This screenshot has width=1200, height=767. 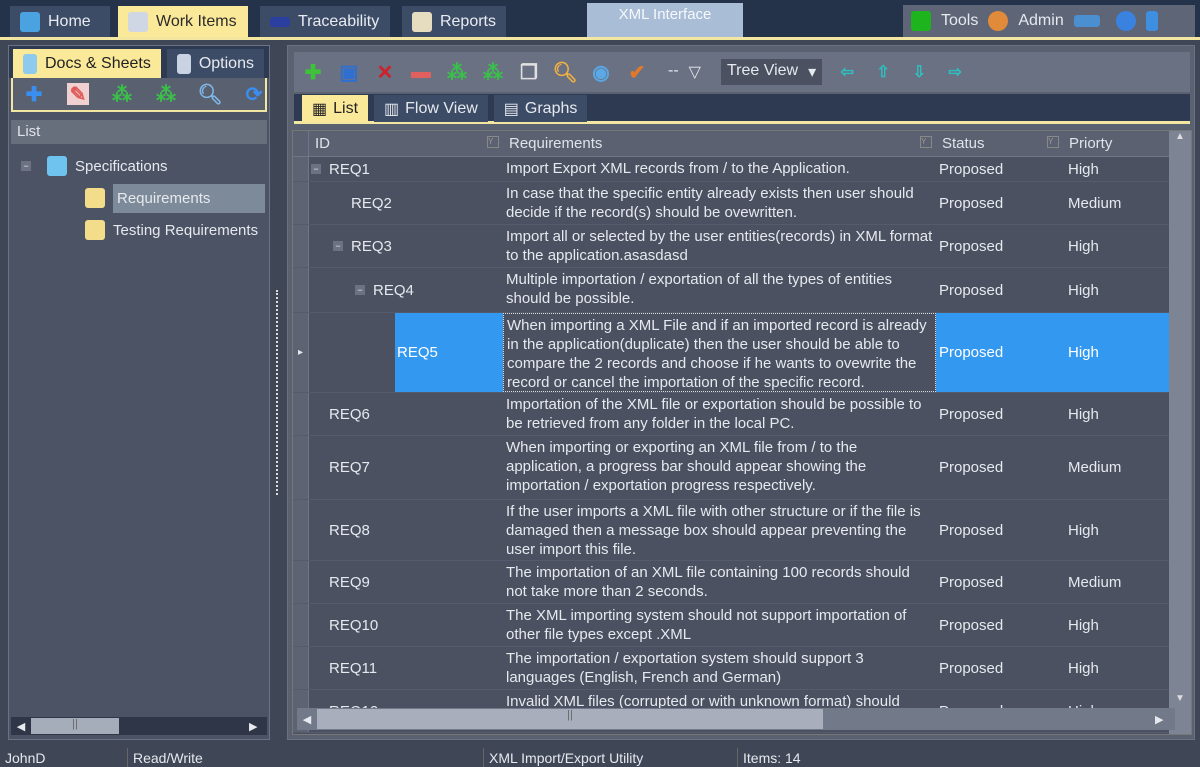 I want to click on row-id: REQ8, so click(x=349, y=530).